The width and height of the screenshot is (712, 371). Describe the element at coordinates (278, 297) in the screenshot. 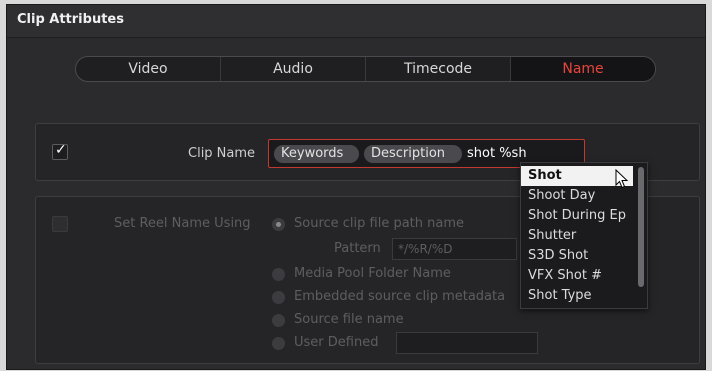

I see `radio-embedded-metadata` at that location.